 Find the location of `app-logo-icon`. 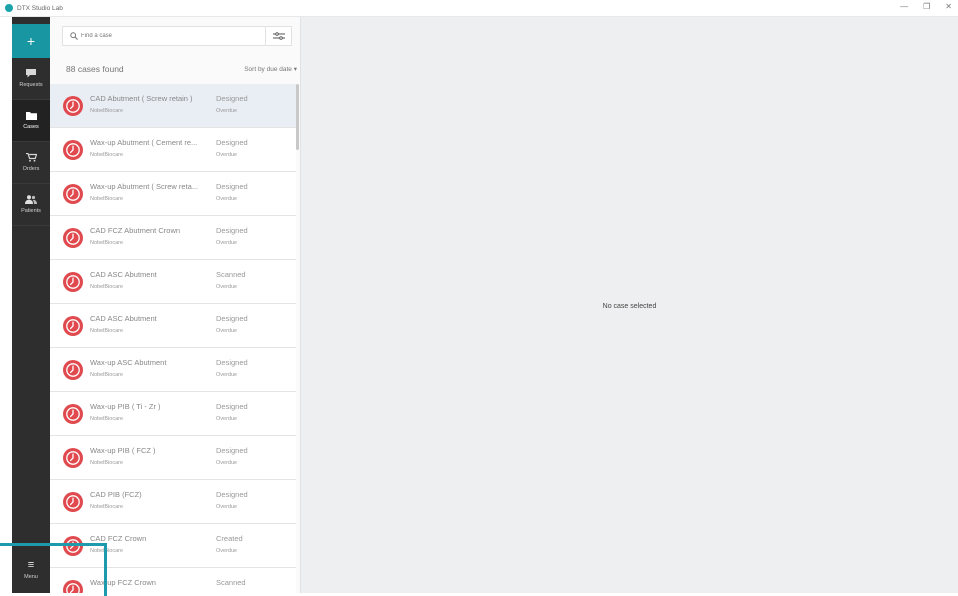

app-logo-icon is located at coordinates (9, 8).